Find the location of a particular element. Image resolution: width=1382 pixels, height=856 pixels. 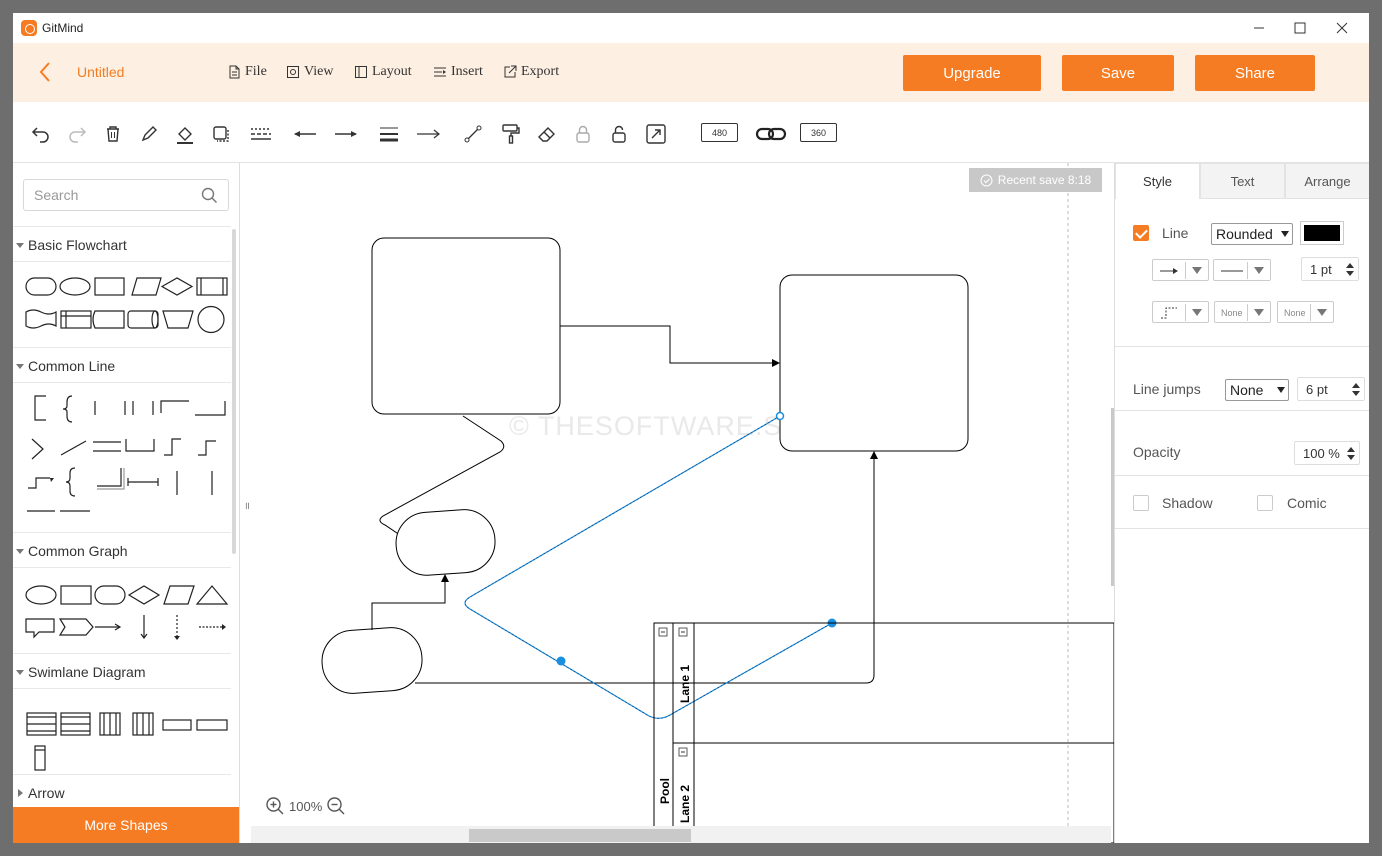

selected-connector is located at coordinates (648, 567).